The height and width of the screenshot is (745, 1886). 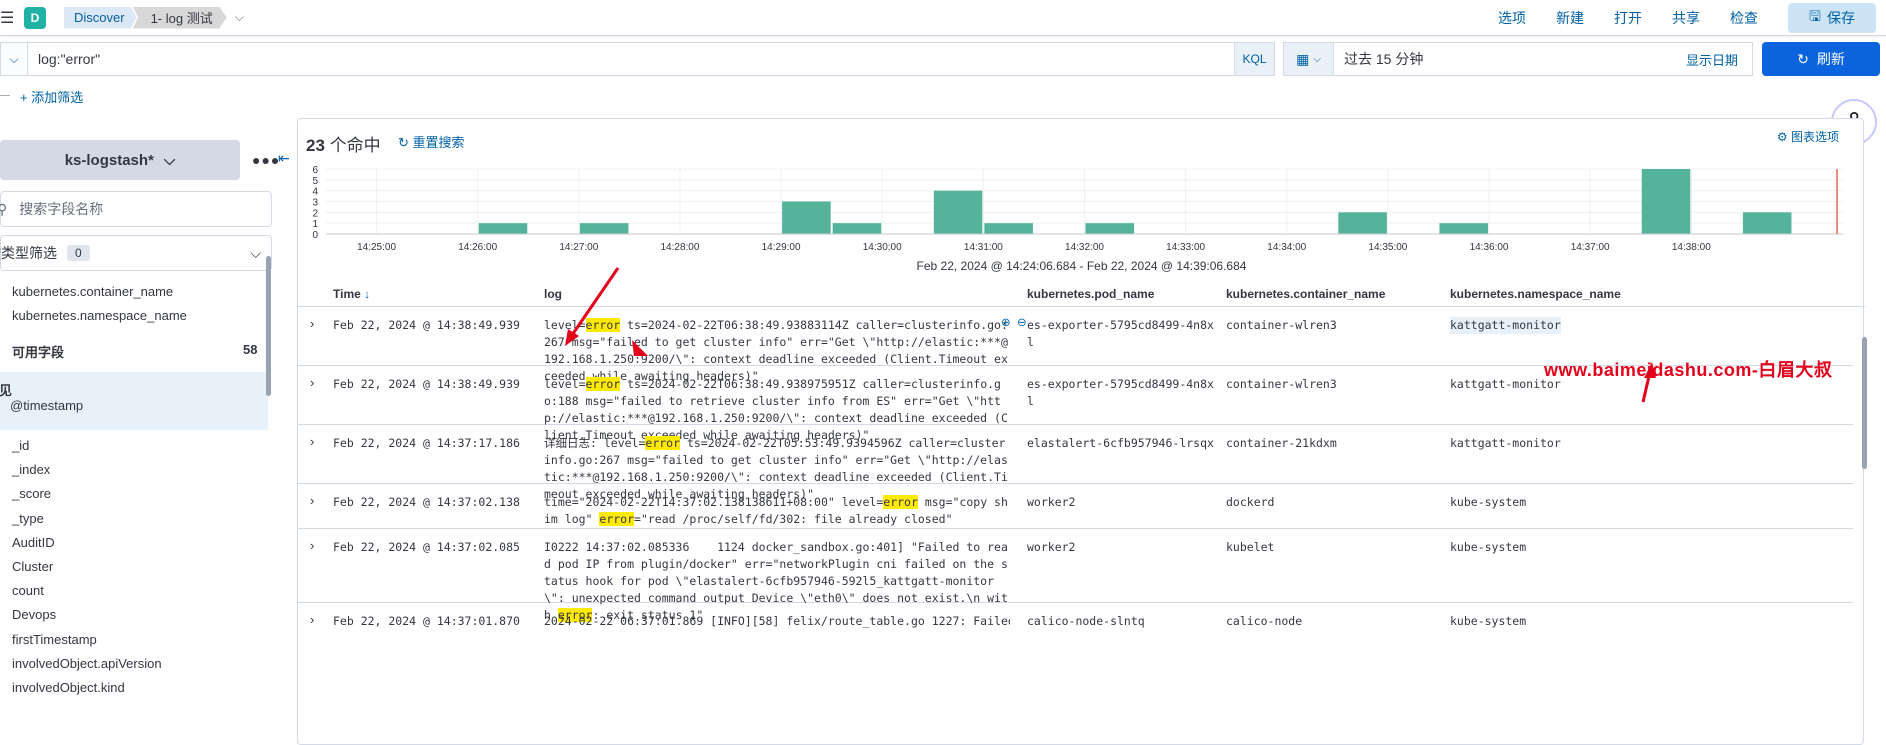 What do you see at coordinates (553, 294) in the screenshot?
I see `column-header-log: log` at bounding box center [553, 294].